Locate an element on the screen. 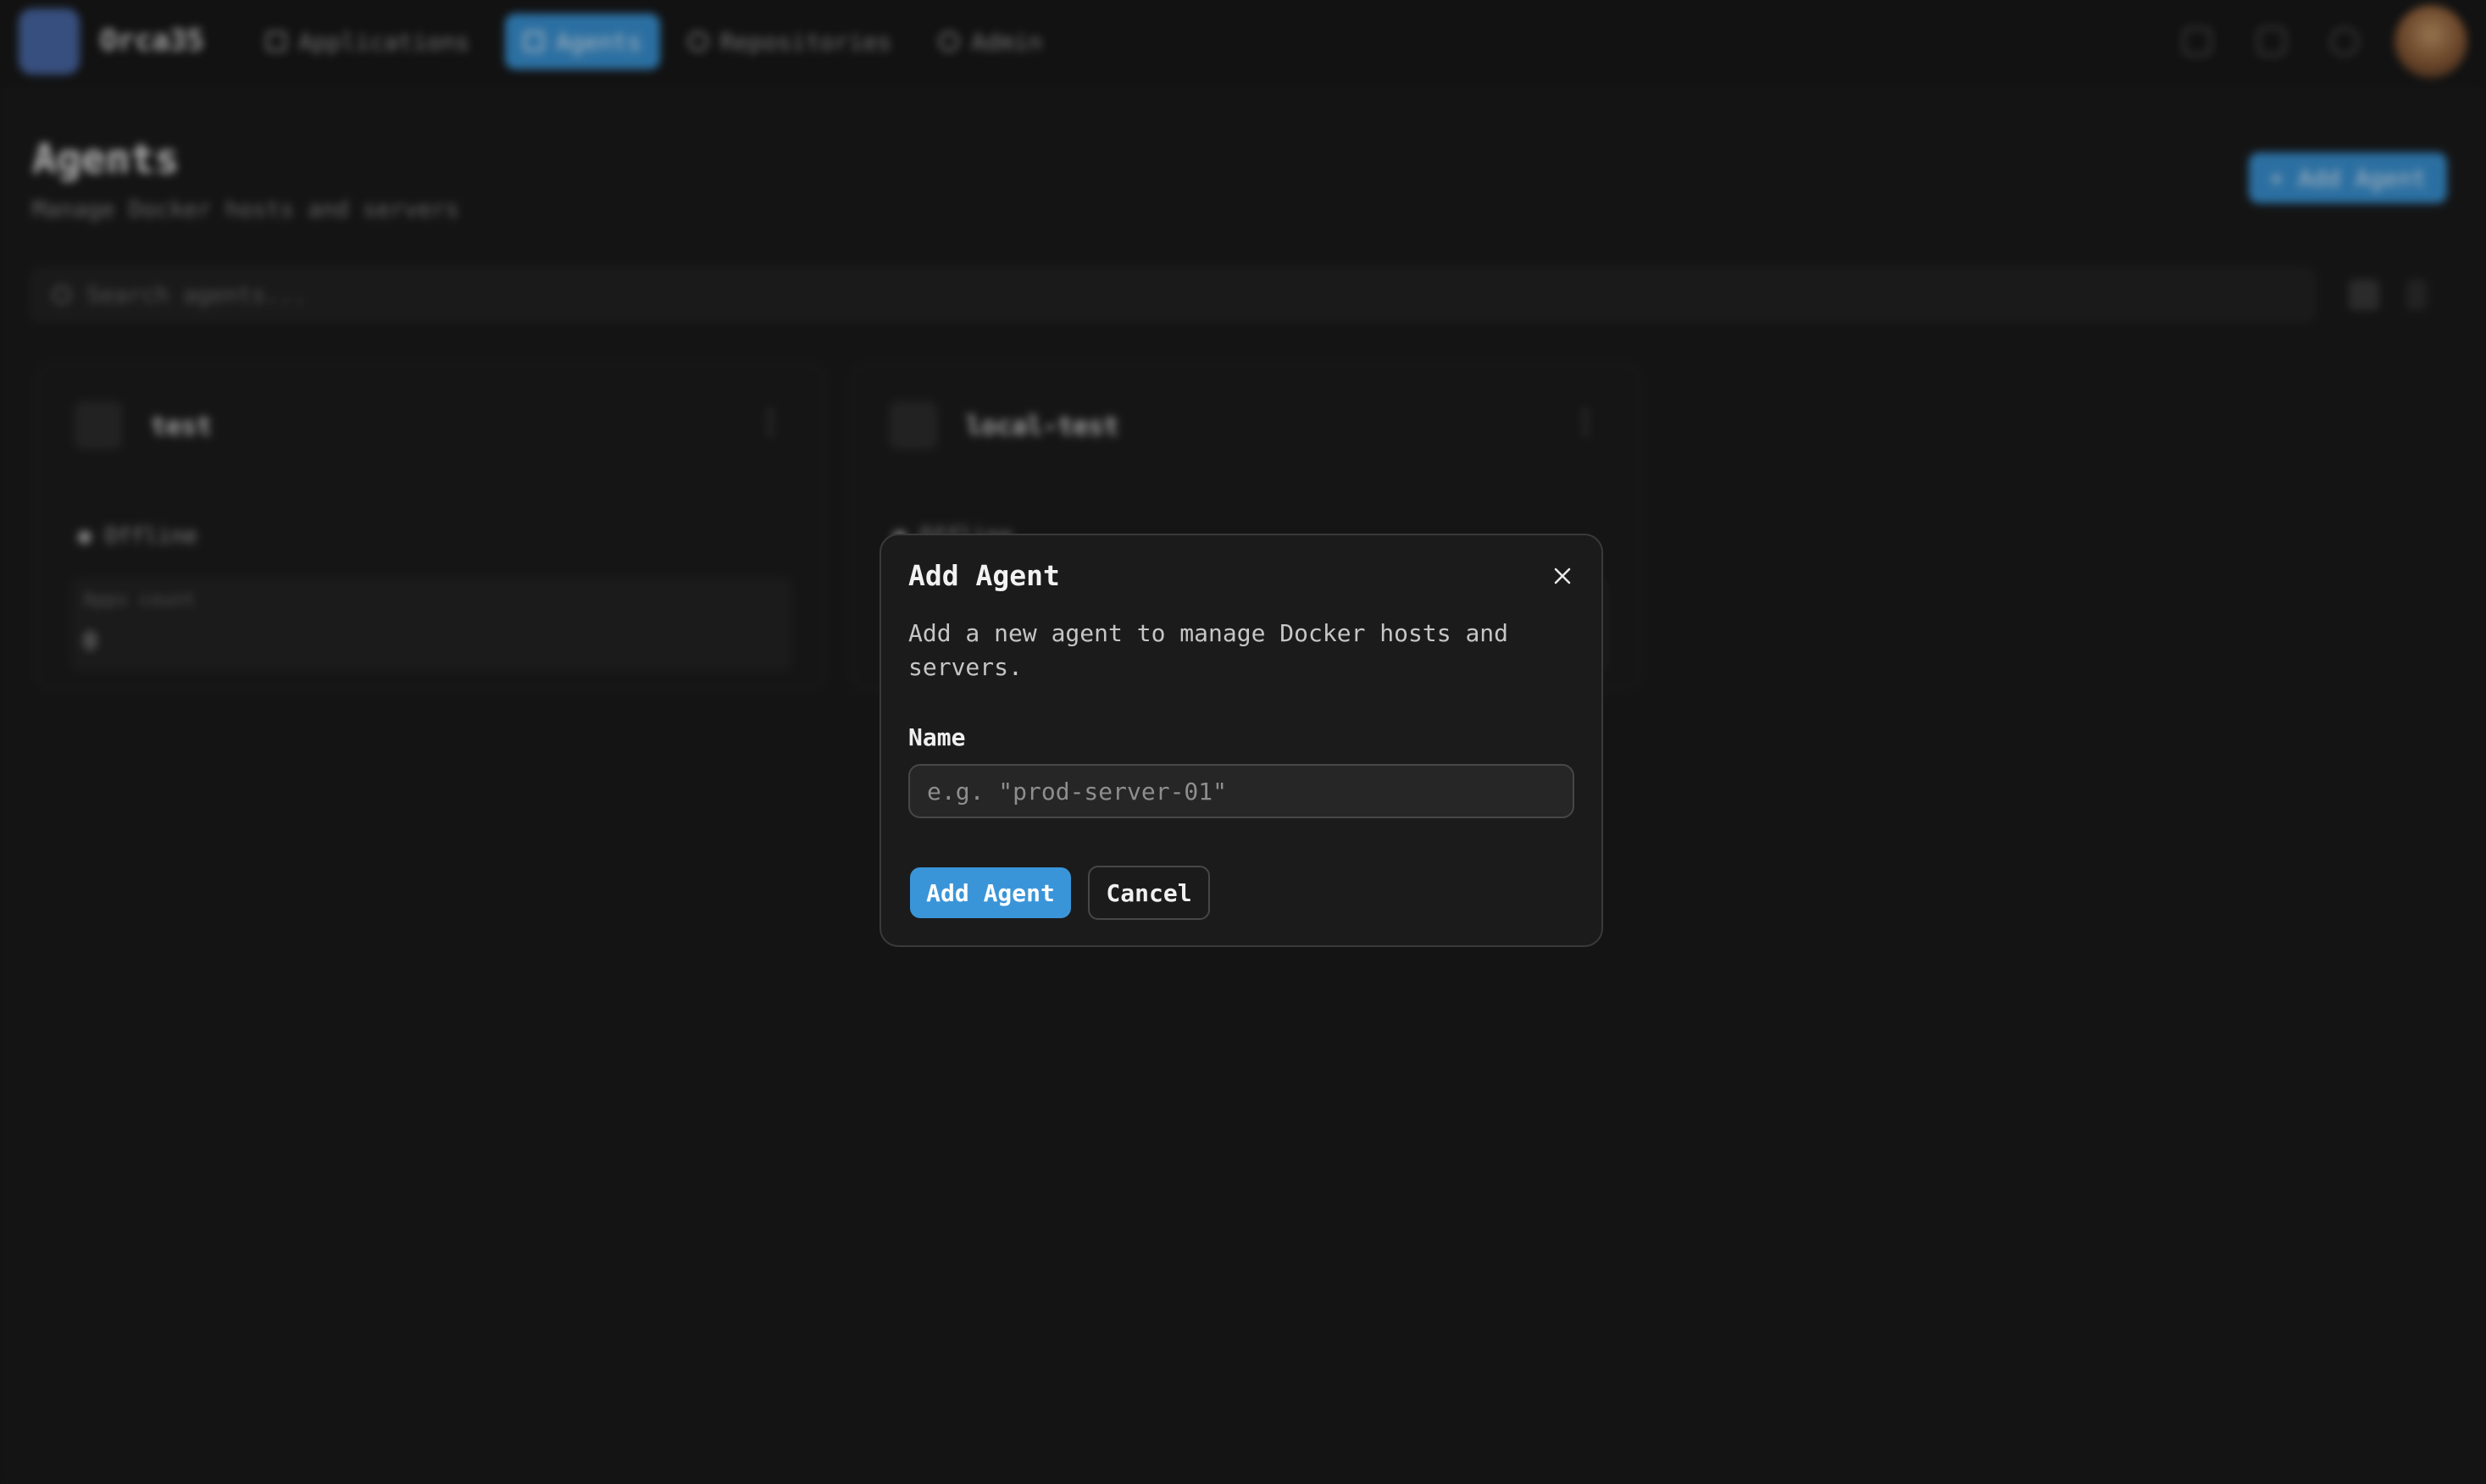 The image size is (2486, 1484). close-icon-svg is located at coordinates (1562, 576).